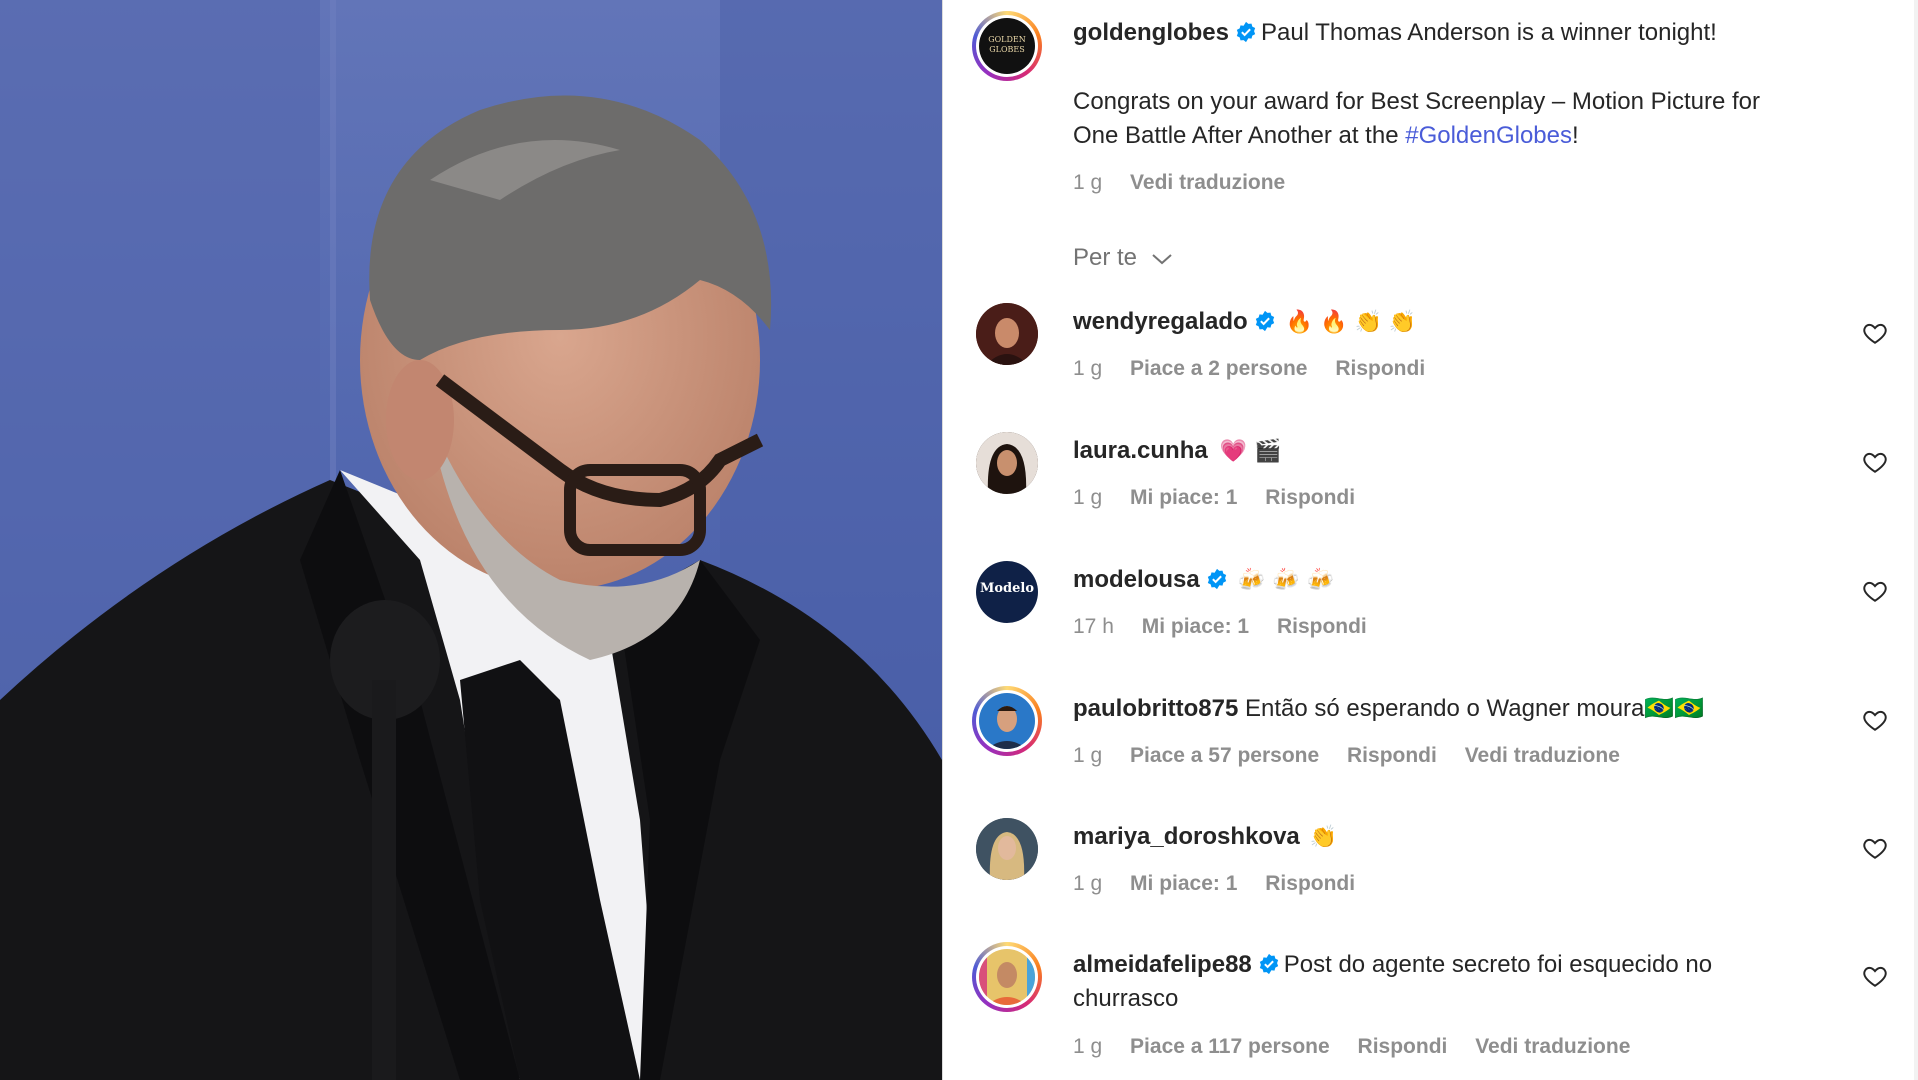  I want to click on comment-username: wendyregalado, so click(1160, 321).